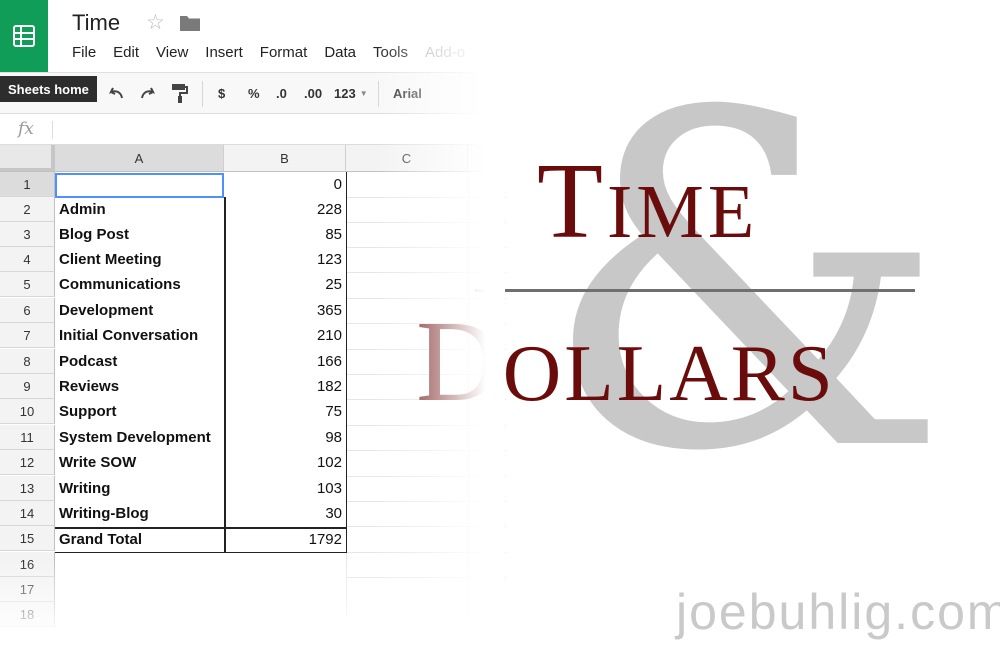  What do you see at coordinates (285, 259) in the screenshot?
I see `cell-b4: 123` at bounding box center [285, 259].